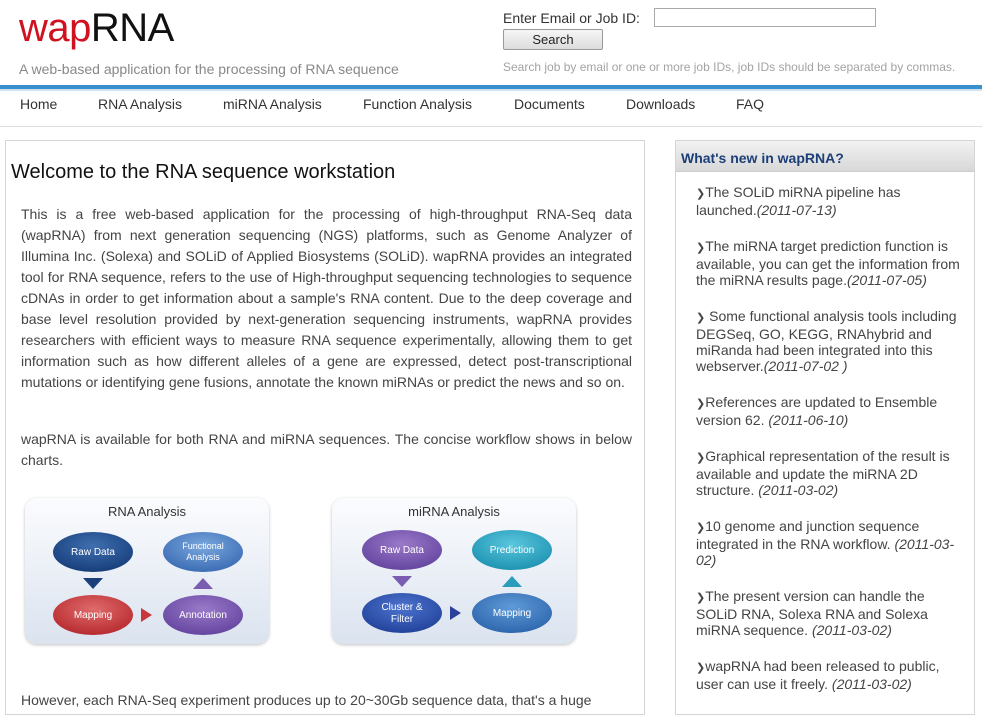 The width and height of the screenshot is (982, 715). I want to click on mirna-mapping-label: Mapping, so click(512, 613).